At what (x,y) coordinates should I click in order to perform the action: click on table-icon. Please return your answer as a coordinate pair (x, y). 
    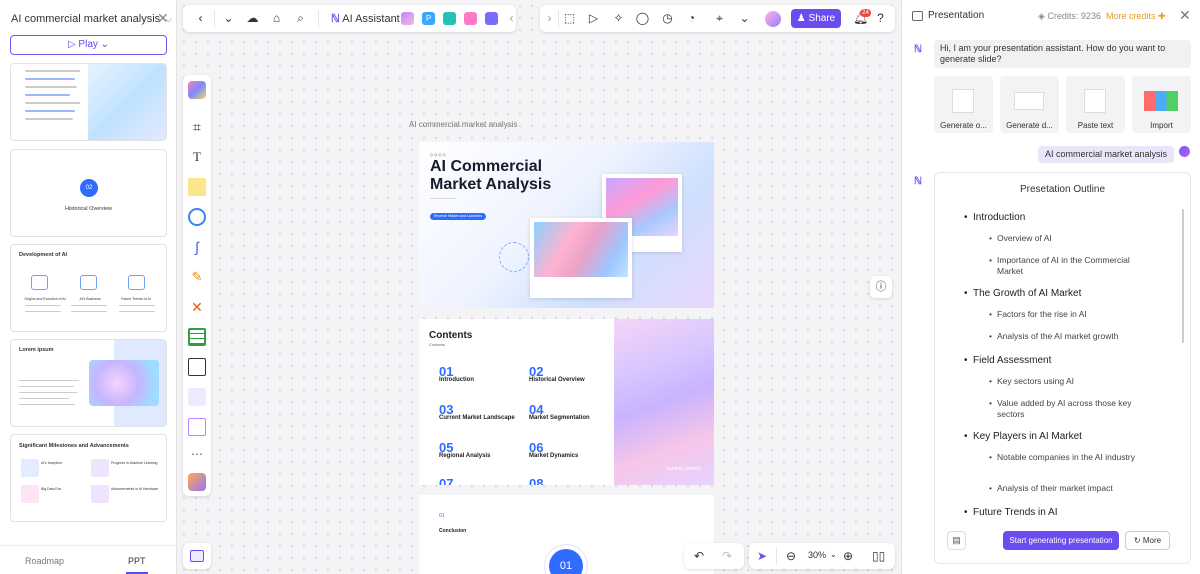
    Looking at the image, I should click on (197, 337).